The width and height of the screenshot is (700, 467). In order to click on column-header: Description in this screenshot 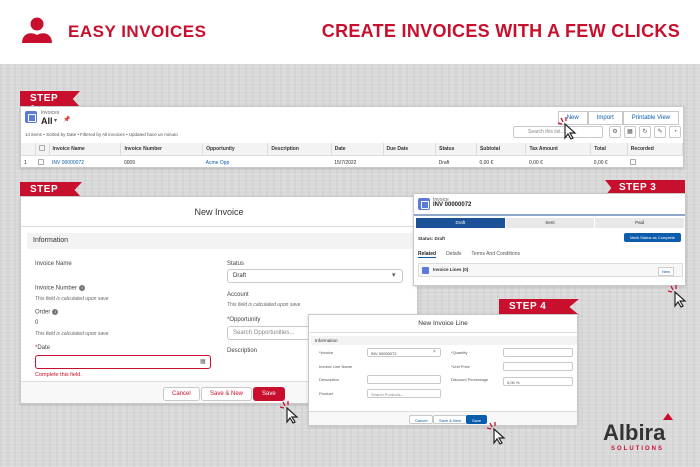, I will do `click(299, 149)`.